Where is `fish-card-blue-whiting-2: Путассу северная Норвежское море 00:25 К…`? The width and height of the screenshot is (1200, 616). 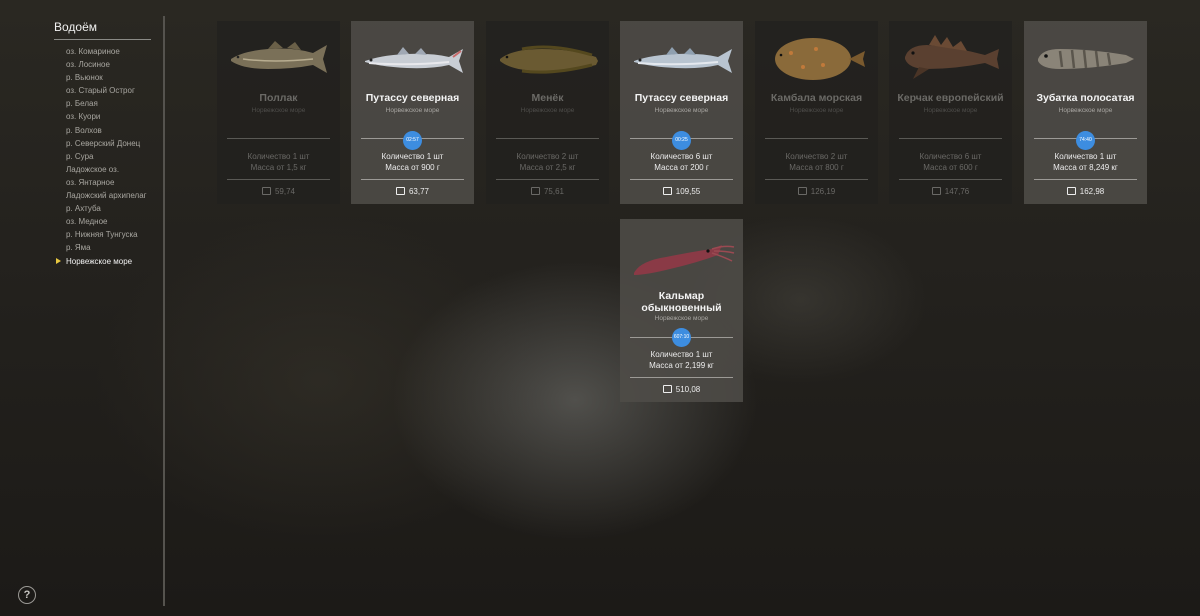 fish-card-blue-whiting-2: Путассу северная Норвежское море 00:25 К… is located at coordinates (681, 112).